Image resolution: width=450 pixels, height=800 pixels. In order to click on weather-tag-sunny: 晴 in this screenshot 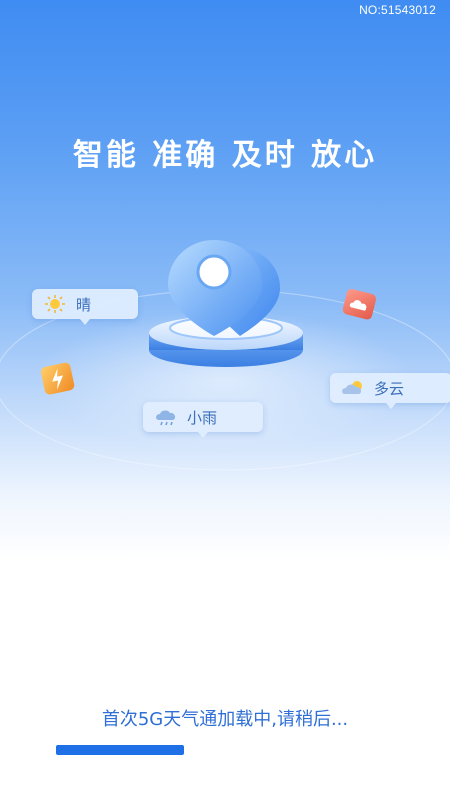, I will do `click(85, 307)`.